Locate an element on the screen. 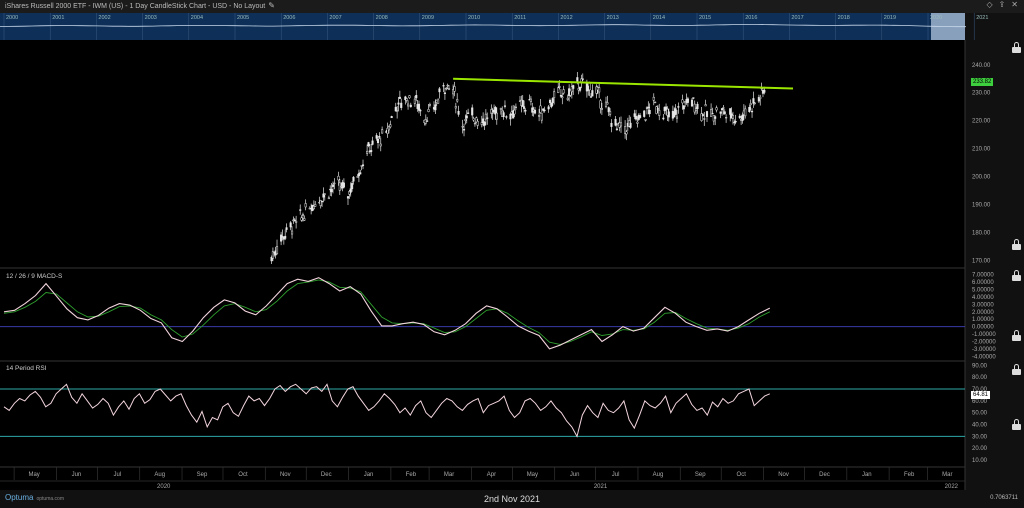  navigator-year-label: 2016 is located at coordinates (751, 18).